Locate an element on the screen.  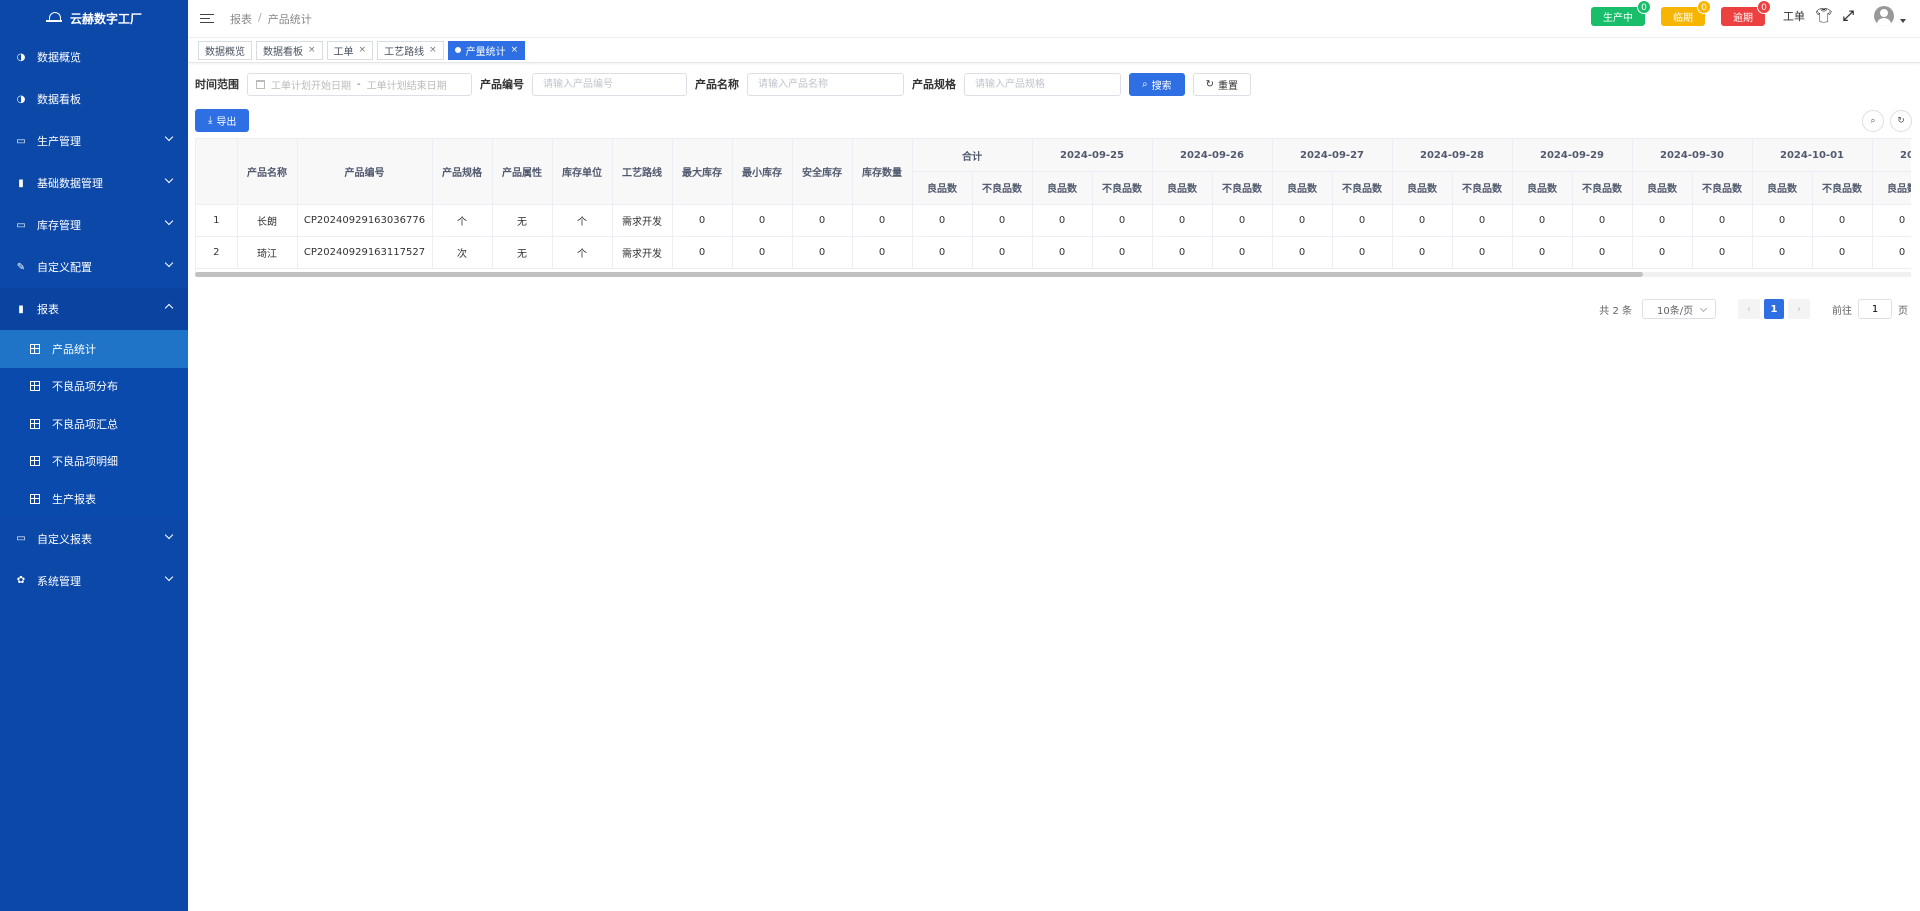
product-spec-input is located at coordinates (1042, 84).